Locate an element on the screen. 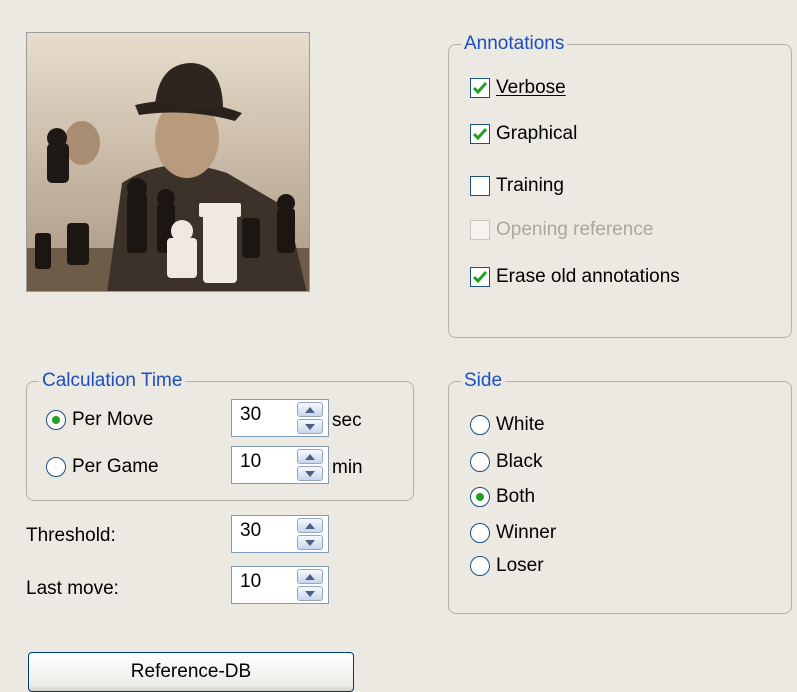  verbose-checkbox-row: Verbose is located at coordinates (518, 88).